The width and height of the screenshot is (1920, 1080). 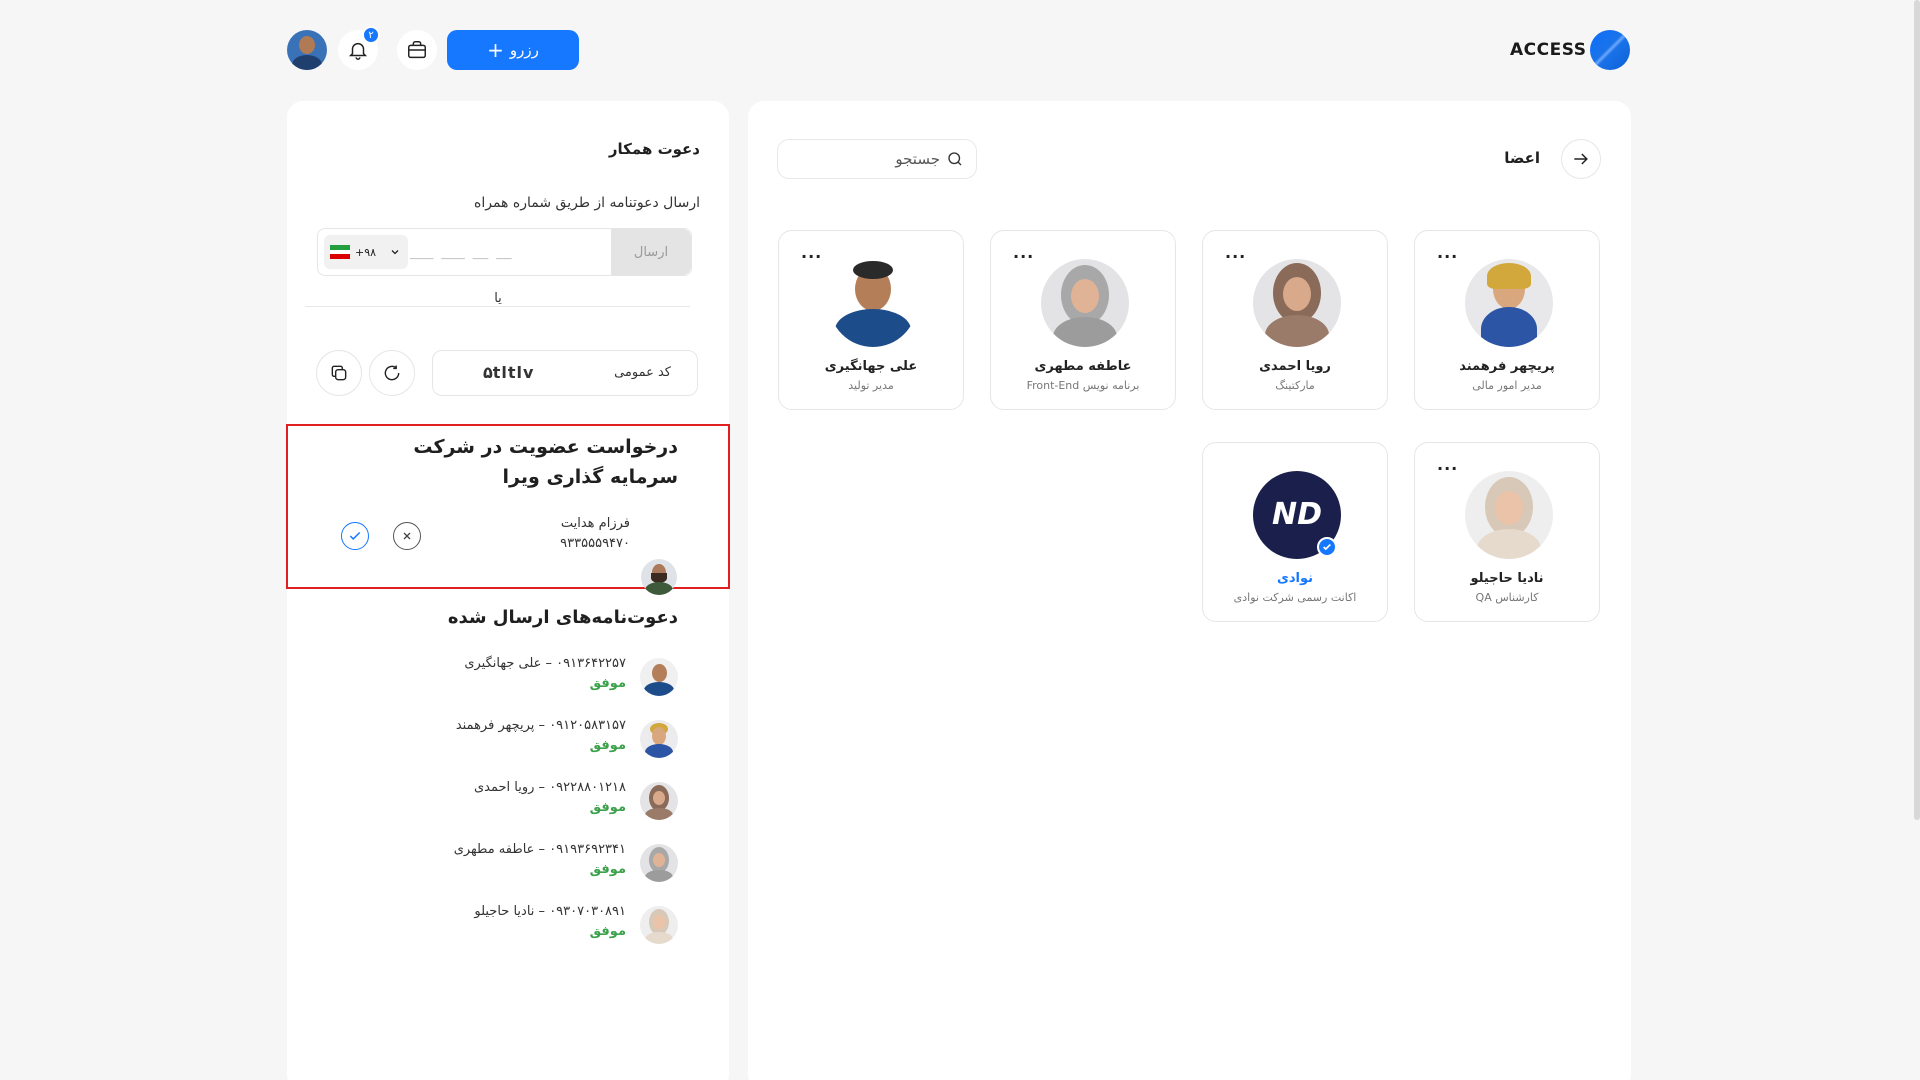 What do you see at coordinates (1295, 578) in the screenshot?
I see `member-name: نوادی` at bounding box center [1295, 578].